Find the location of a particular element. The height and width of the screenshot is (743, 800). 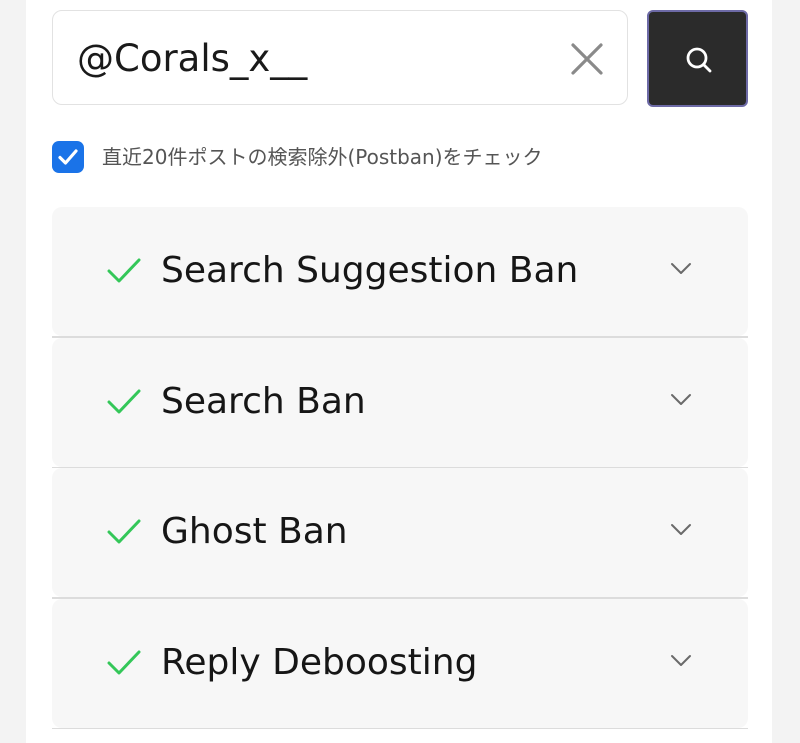

checkmark-icon is located at coordinates (68, 157).